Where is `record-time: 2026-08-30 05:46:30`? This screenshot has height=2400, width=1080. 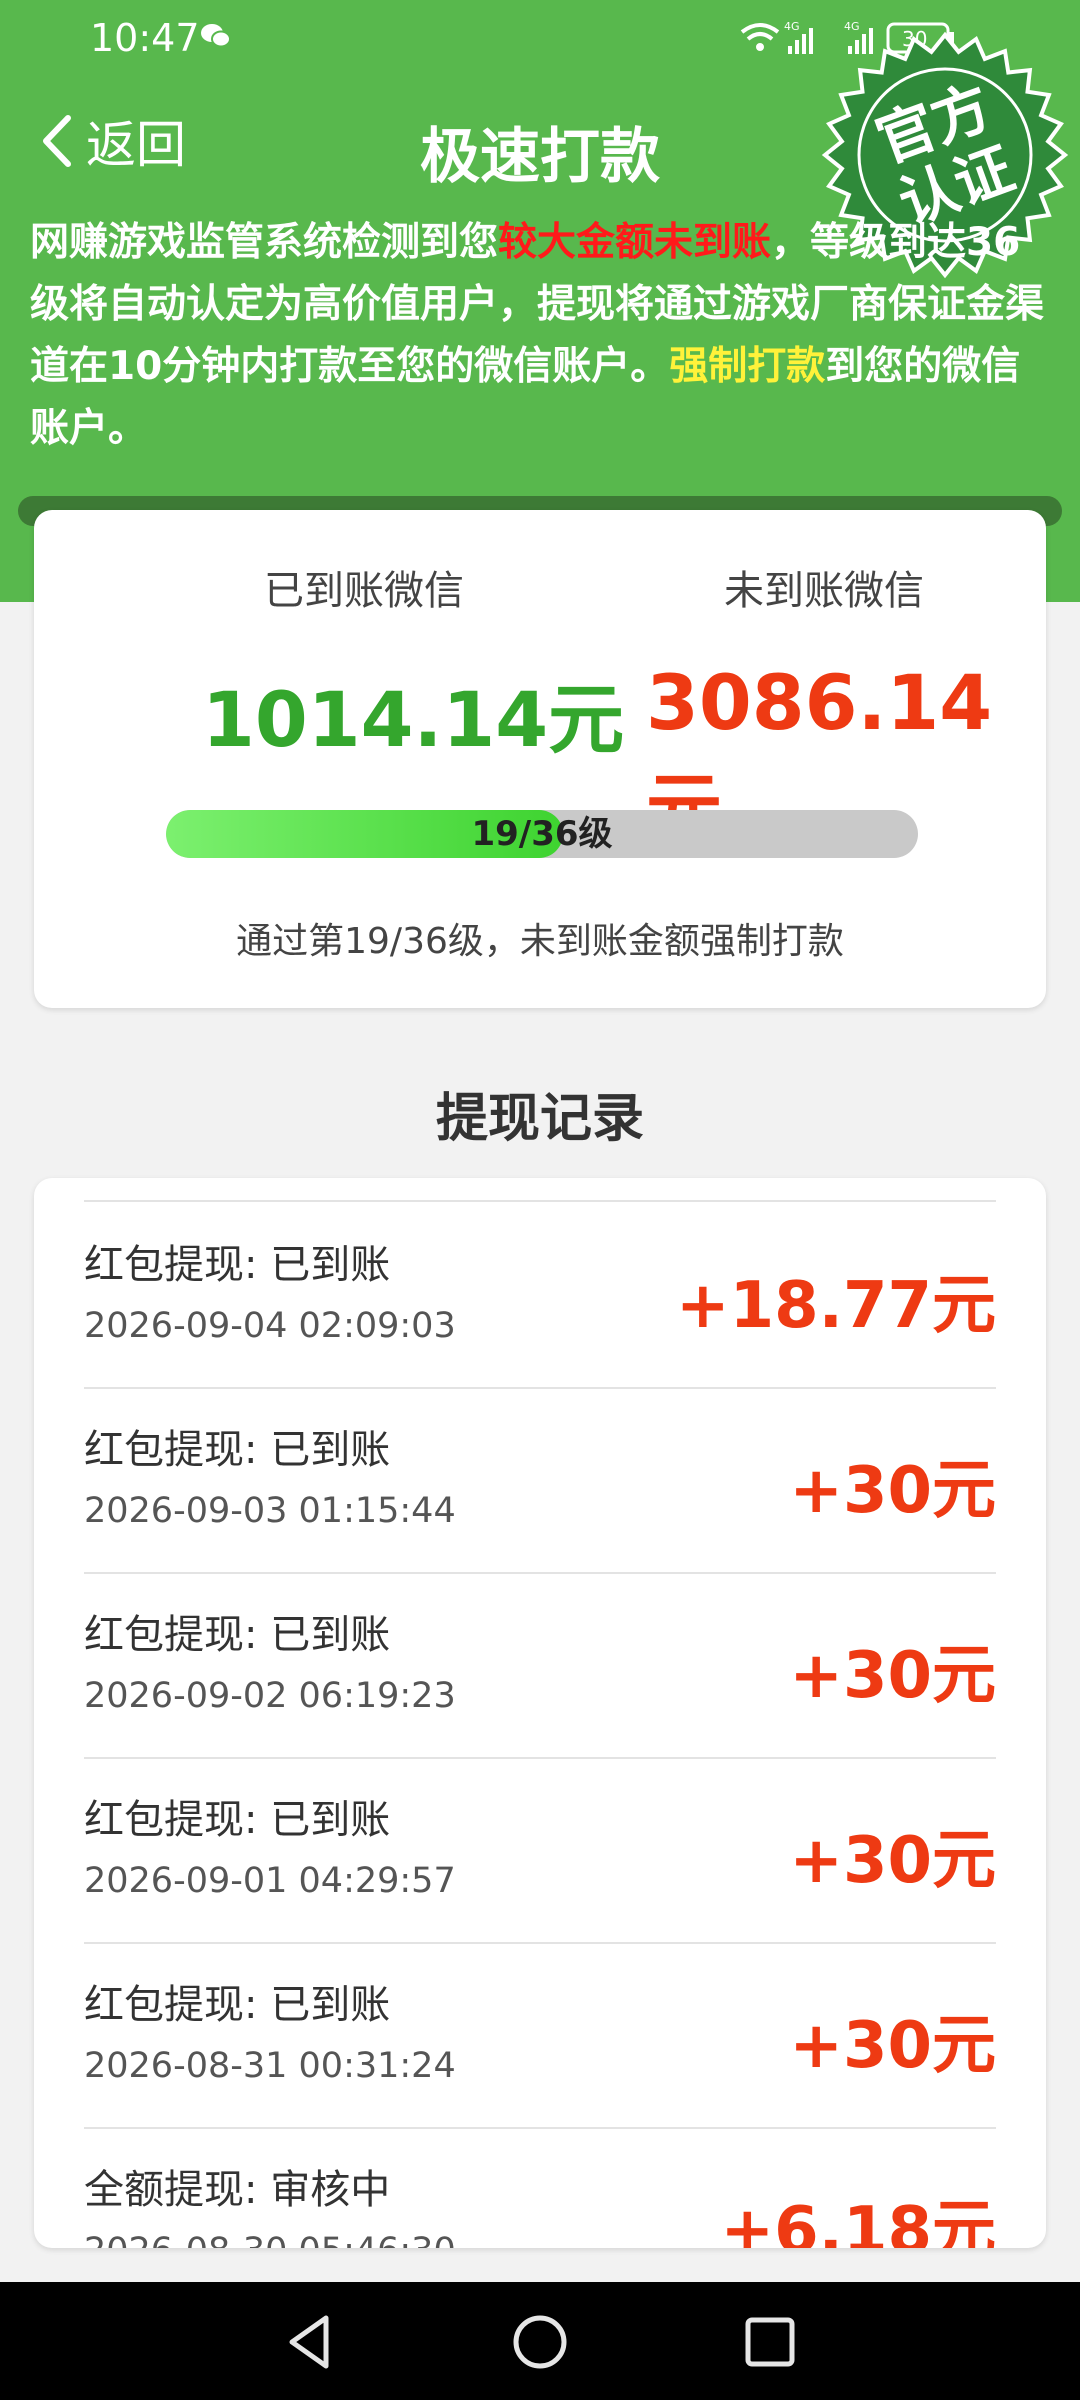
record-time: 2026-08-30 05:46:30 is located at coordinates (270, 2239).